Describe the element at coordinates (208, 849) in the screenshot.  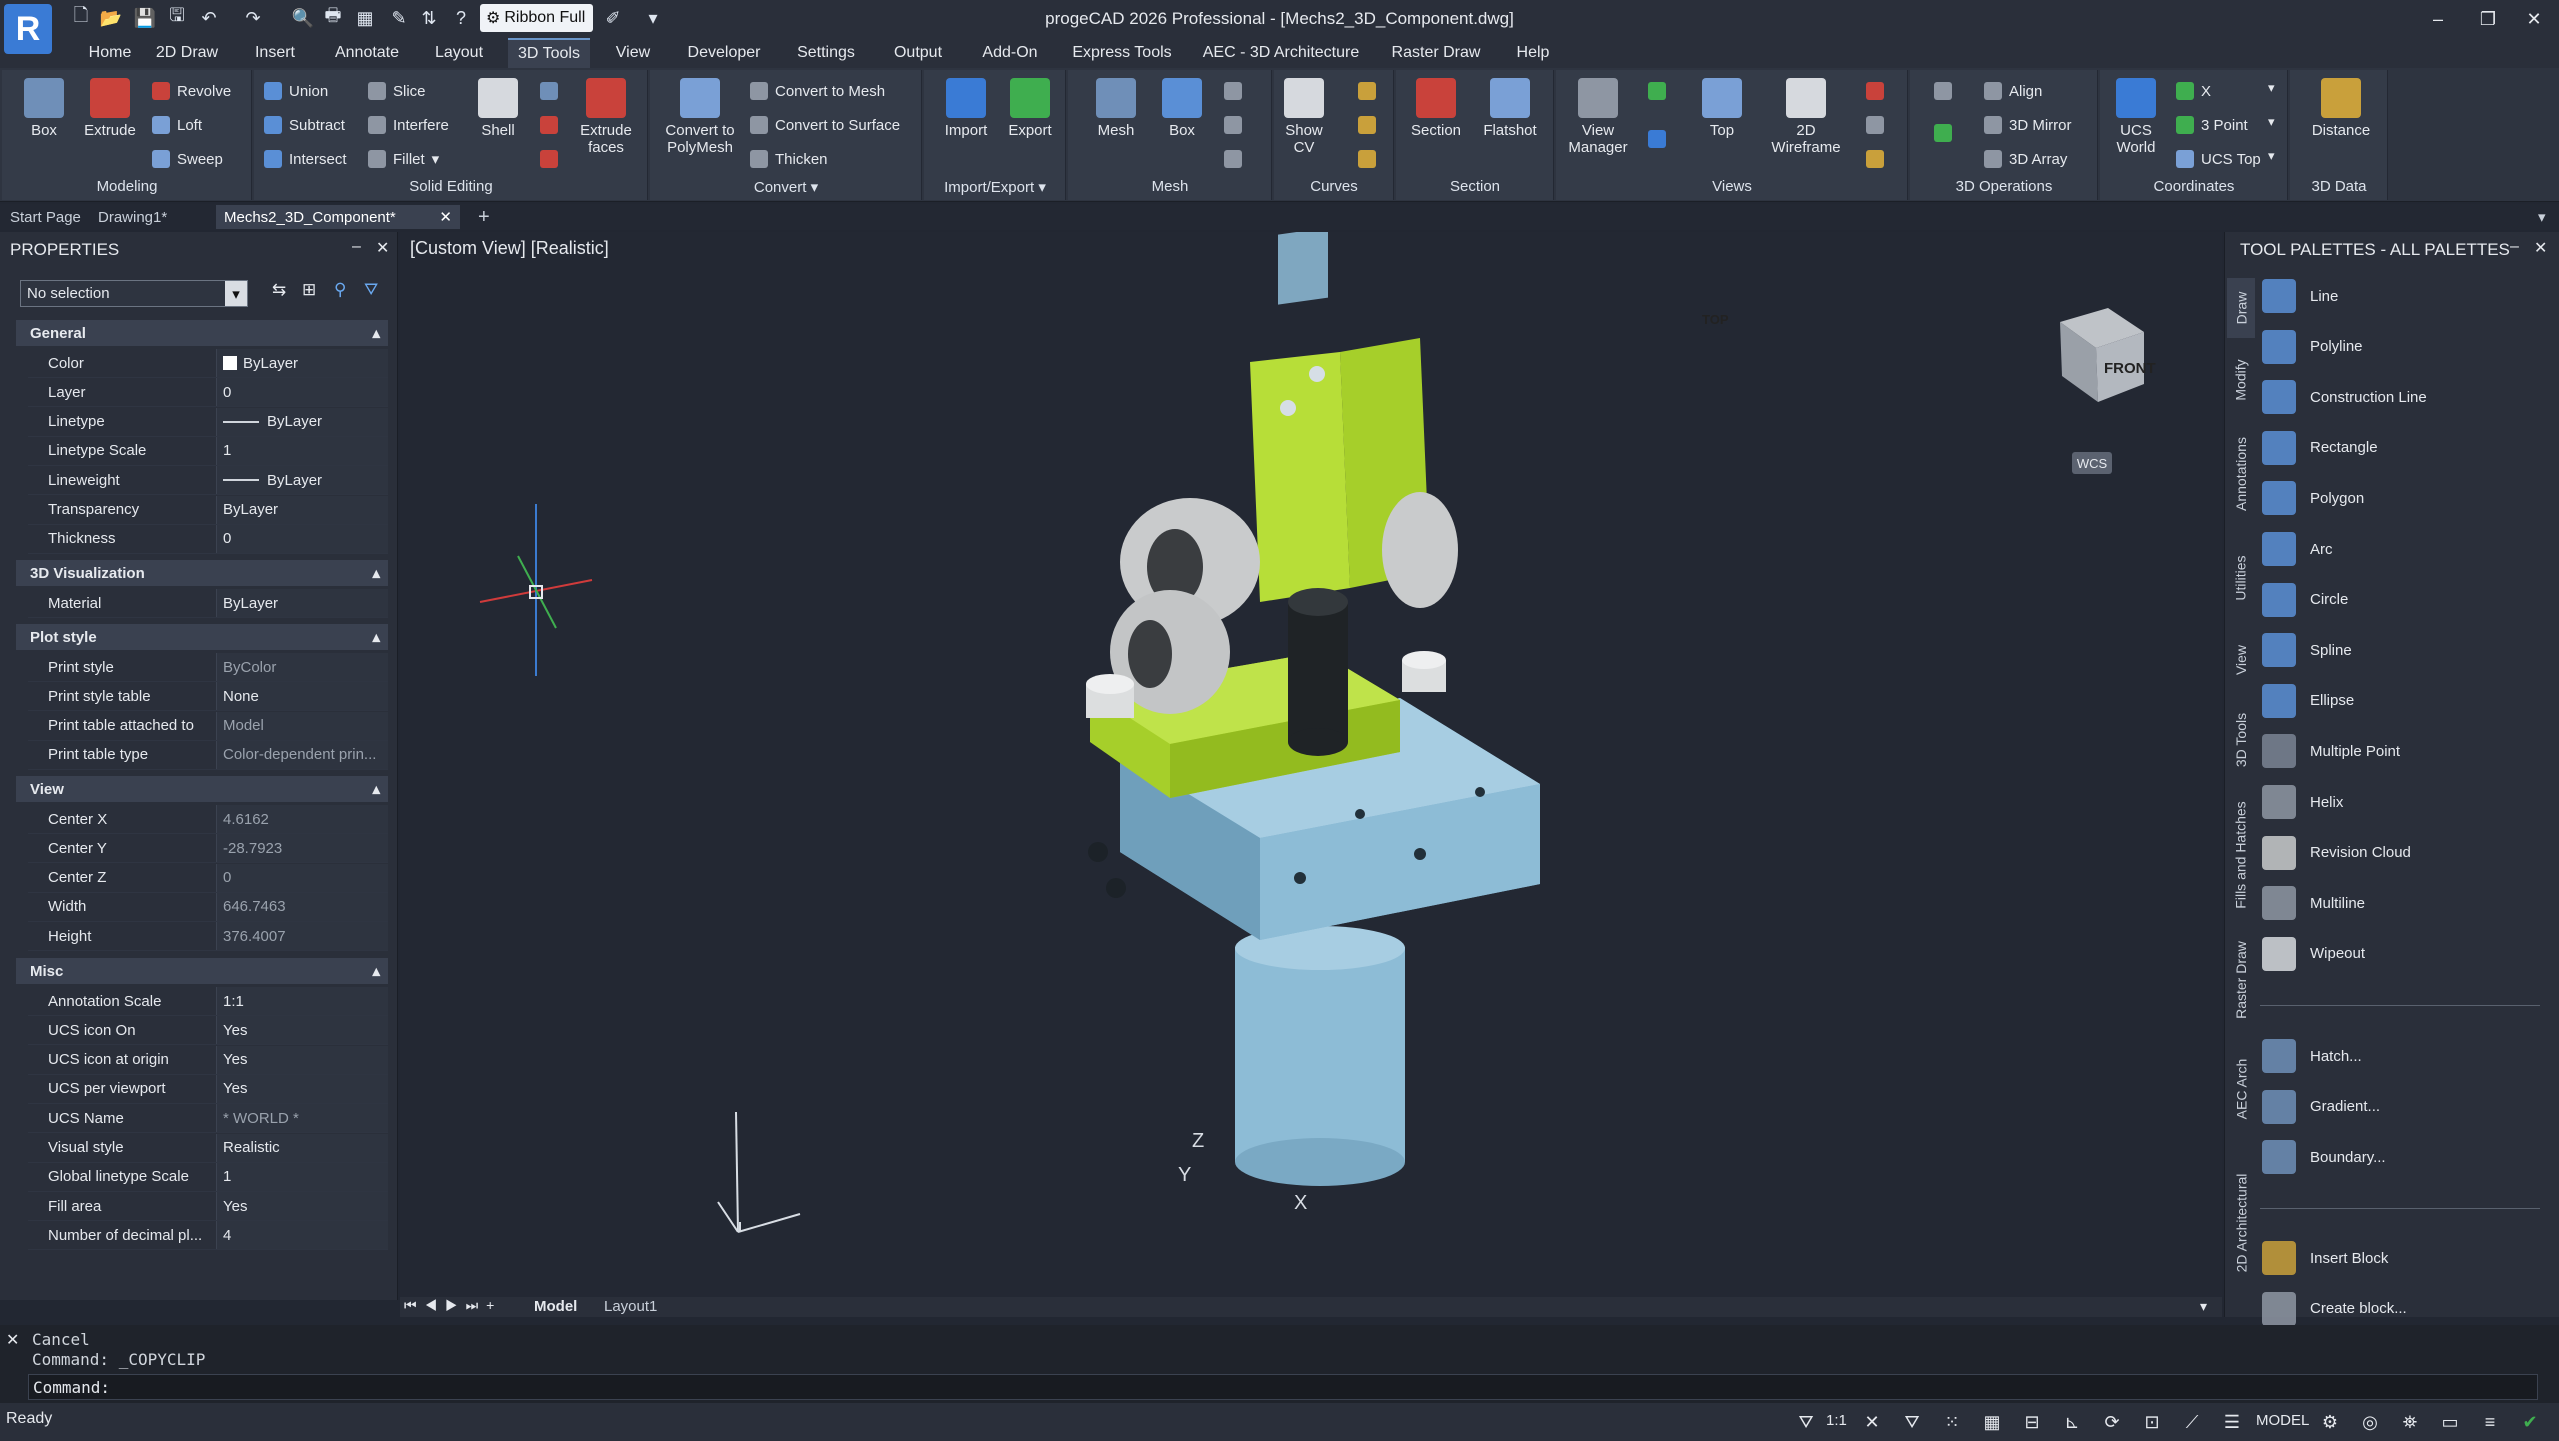
I see `property-row: Center Y -28.7923` at that location.